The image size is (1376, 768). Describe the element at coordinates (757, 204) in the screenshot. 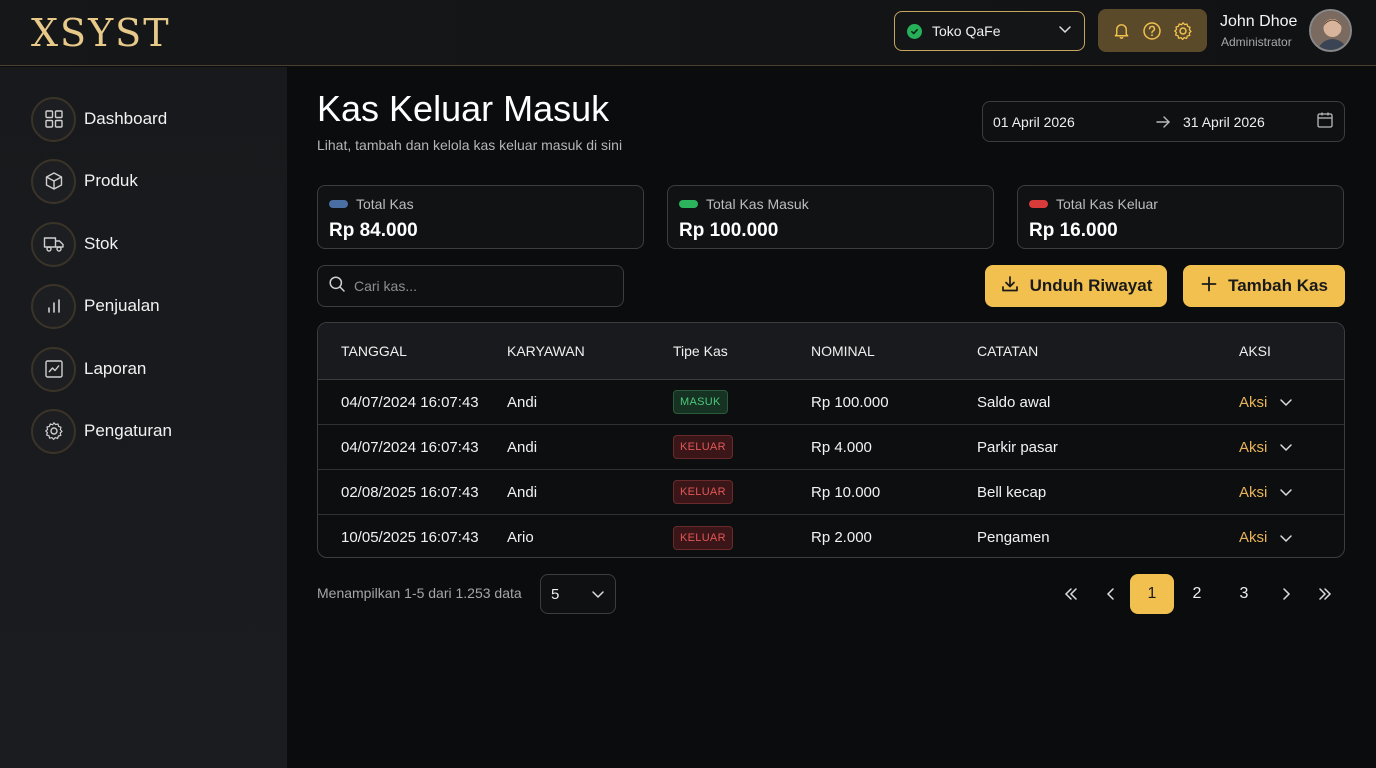

I see `stat-label: Total Kas Masuk` at that location.